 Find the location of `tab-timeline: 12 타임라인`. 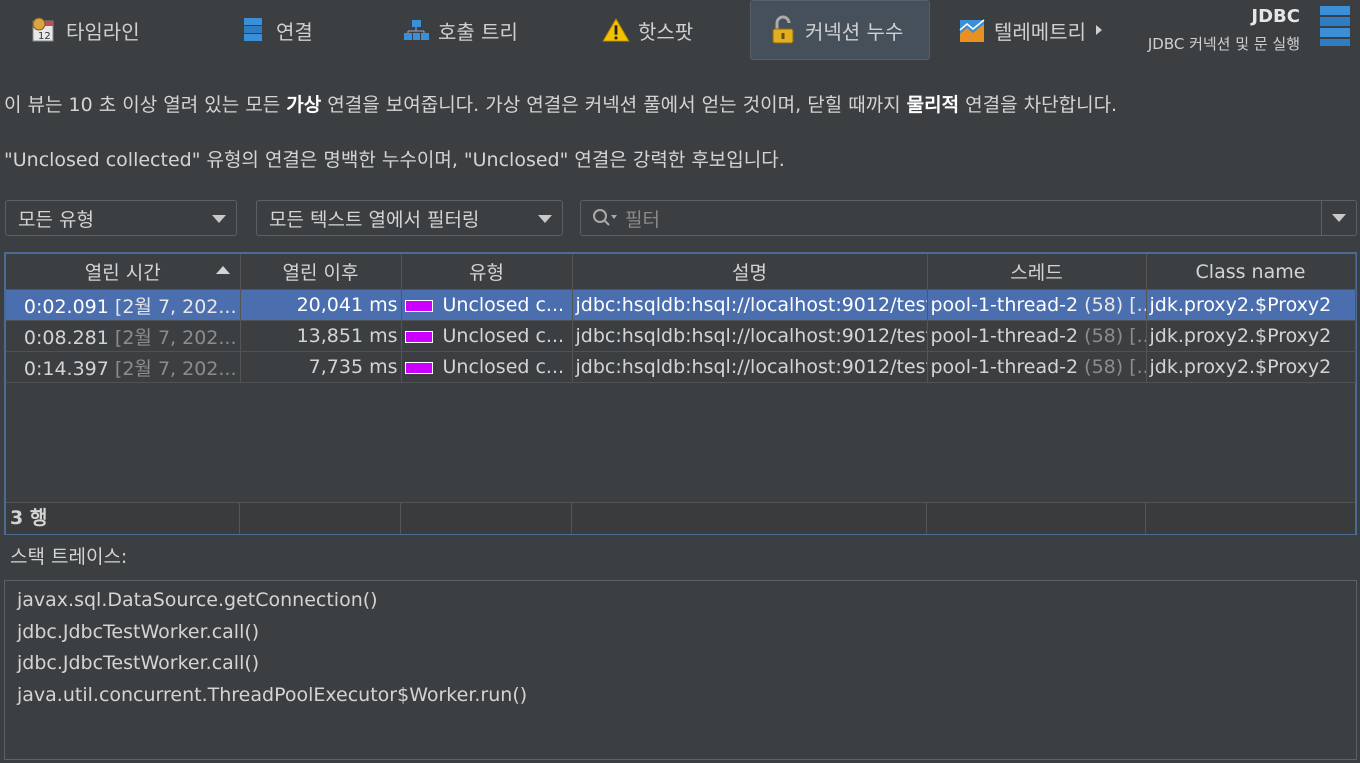

tab-timeline: 12 타임라인 is located at coordinates (85, 30).